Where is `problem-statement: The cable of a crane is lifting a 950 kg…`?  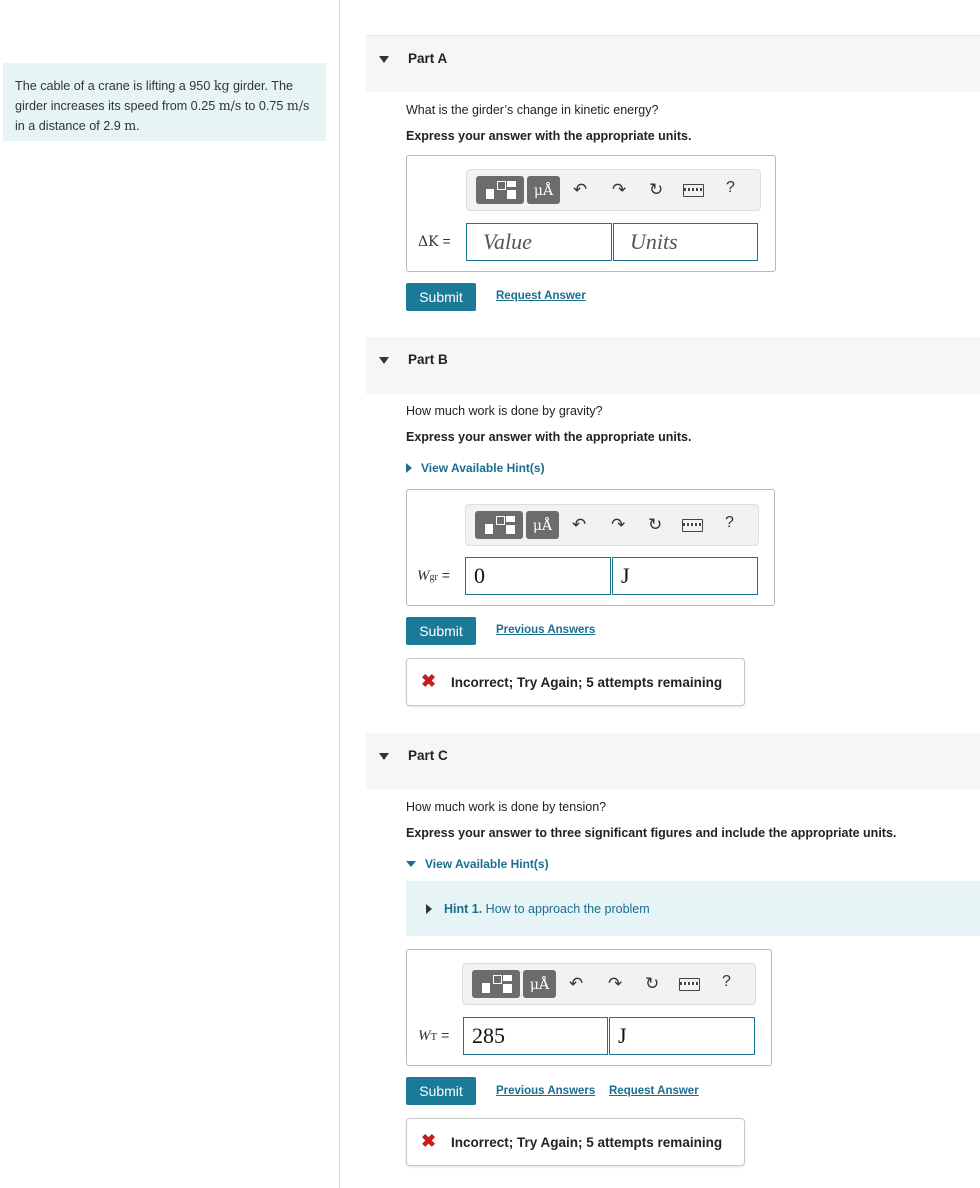
problem-statement: The cable of a crane is lifting a 950 kg… is located at coordinates (164, 102).